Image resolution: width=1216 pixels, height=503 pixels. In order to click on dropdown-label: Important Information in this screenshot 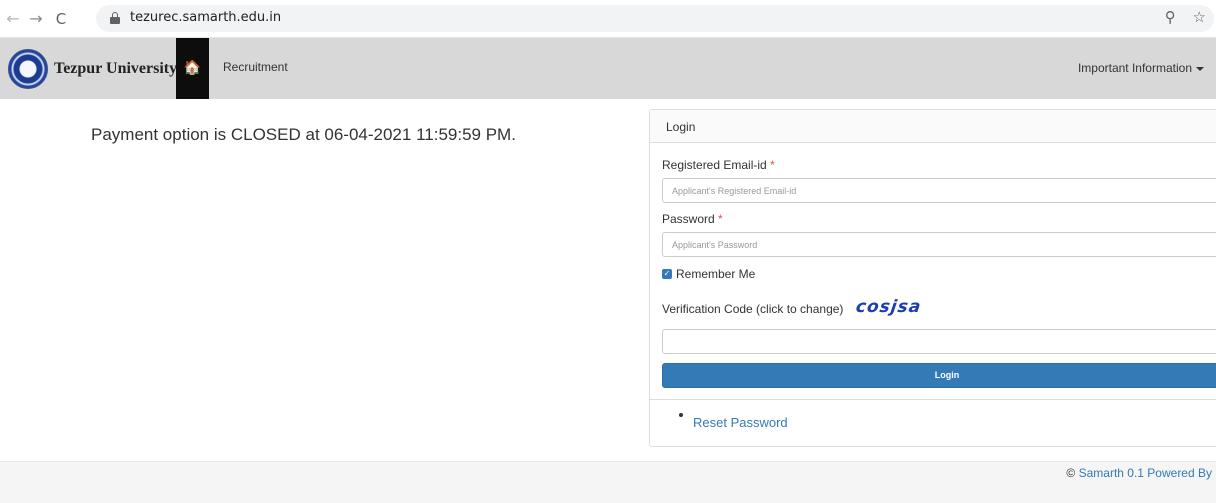, I will do `click(1134, 68)`.